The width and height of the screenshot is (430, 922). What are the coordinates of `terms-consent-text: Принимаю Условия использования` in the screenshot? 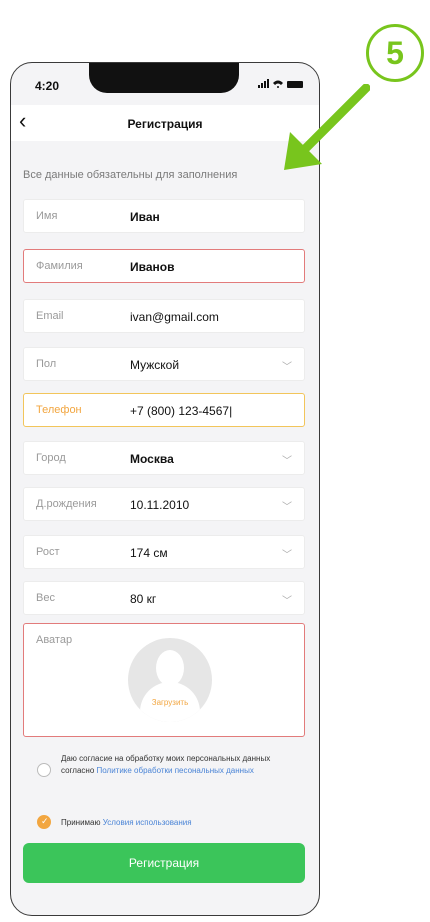 It's located at (126, 823).